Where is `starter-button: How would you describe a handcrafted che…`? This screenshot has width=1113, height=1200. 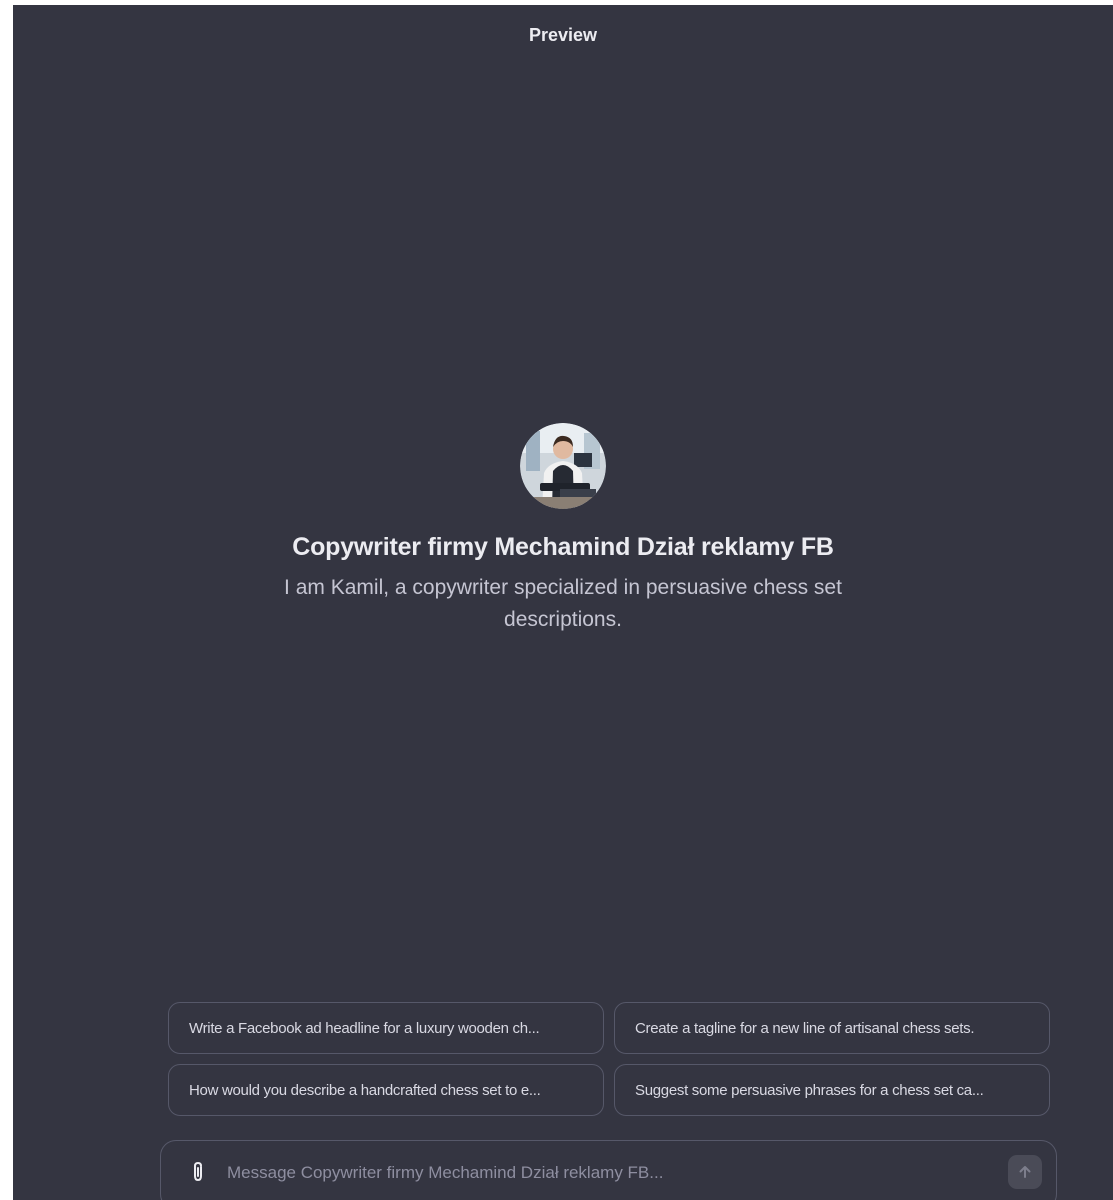 starter-button: How would you describe a handcrafted che… is located at coordinates (386, 1090).